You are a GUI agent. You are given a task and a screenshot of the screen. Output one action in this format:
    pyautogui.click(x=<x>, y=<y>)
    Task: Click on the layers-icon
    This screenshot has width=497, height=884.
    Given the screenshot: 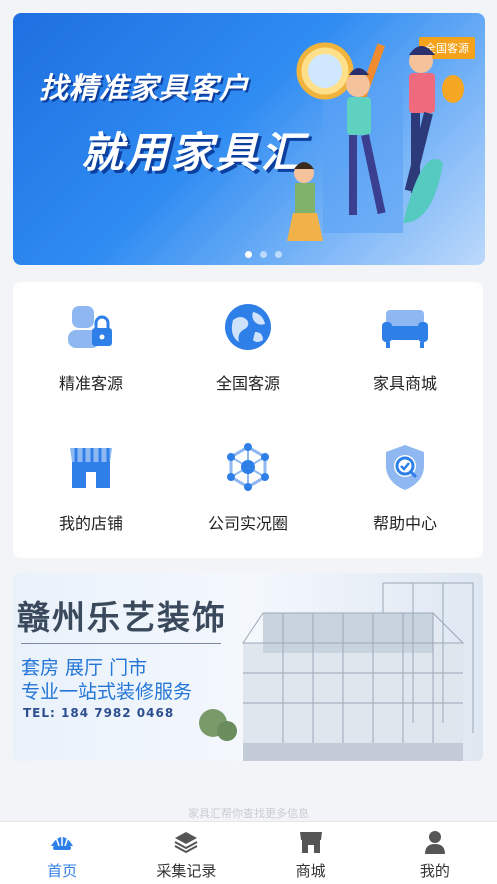 What is the action you would take?
    pyautogui.click(x=186, y=842)
    